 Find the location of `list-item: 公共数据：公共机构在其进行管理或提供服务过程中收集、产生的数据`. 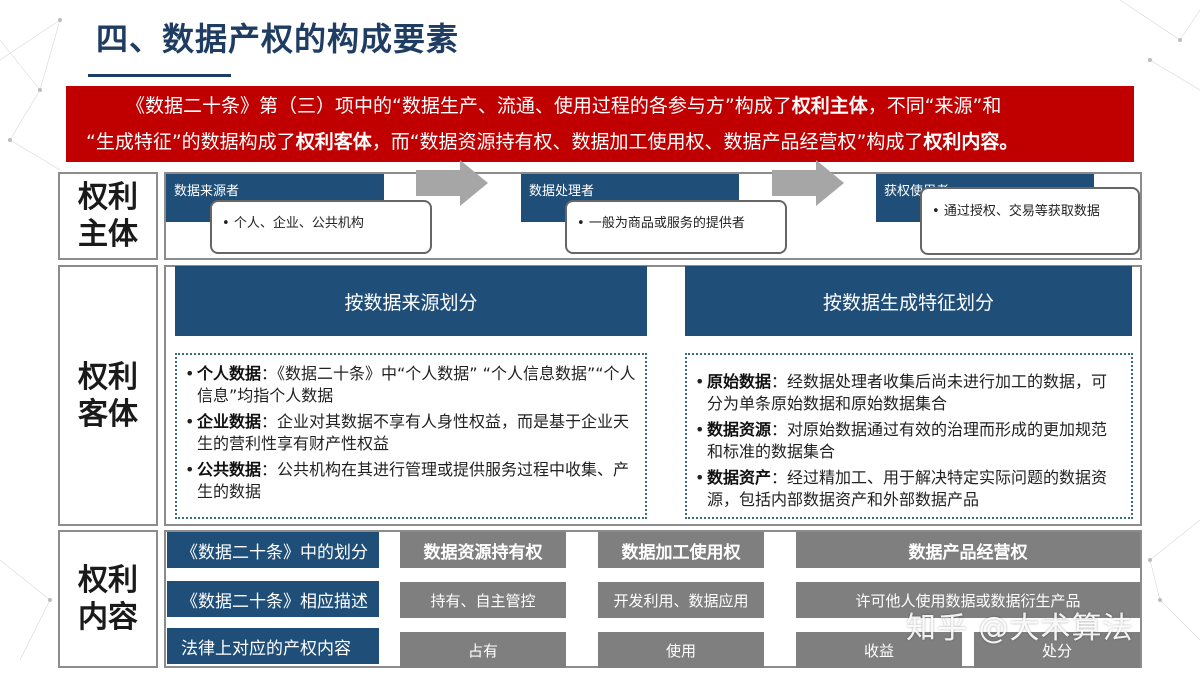

list-item: 公共数据：公共机构在其进行管理或提供服务过程中收集、产生的数据 is located at coordinates (412, 481).